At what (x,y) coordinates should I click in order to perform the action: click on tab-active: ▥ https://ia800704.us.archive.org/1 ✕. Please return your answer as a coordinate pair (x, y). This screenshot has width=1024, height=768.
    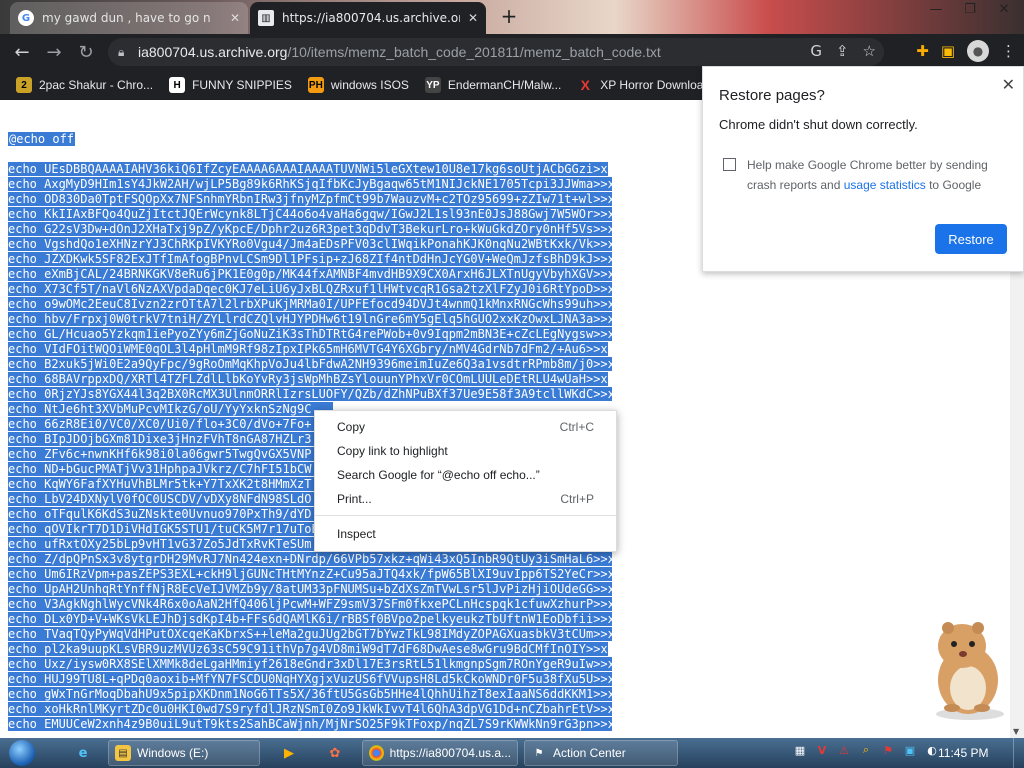
    Looking at the image, I should click on (368, 18).